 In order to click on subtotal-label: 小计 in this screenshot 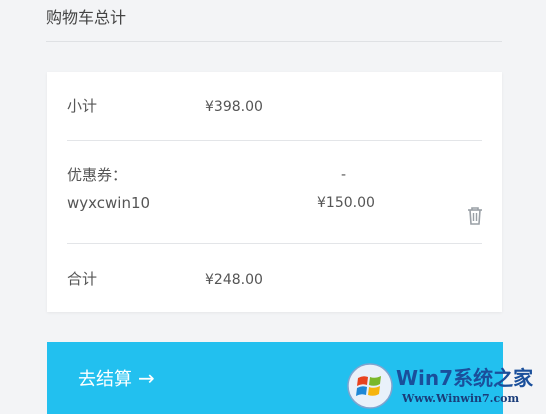, I will do `click(82, 106)`.